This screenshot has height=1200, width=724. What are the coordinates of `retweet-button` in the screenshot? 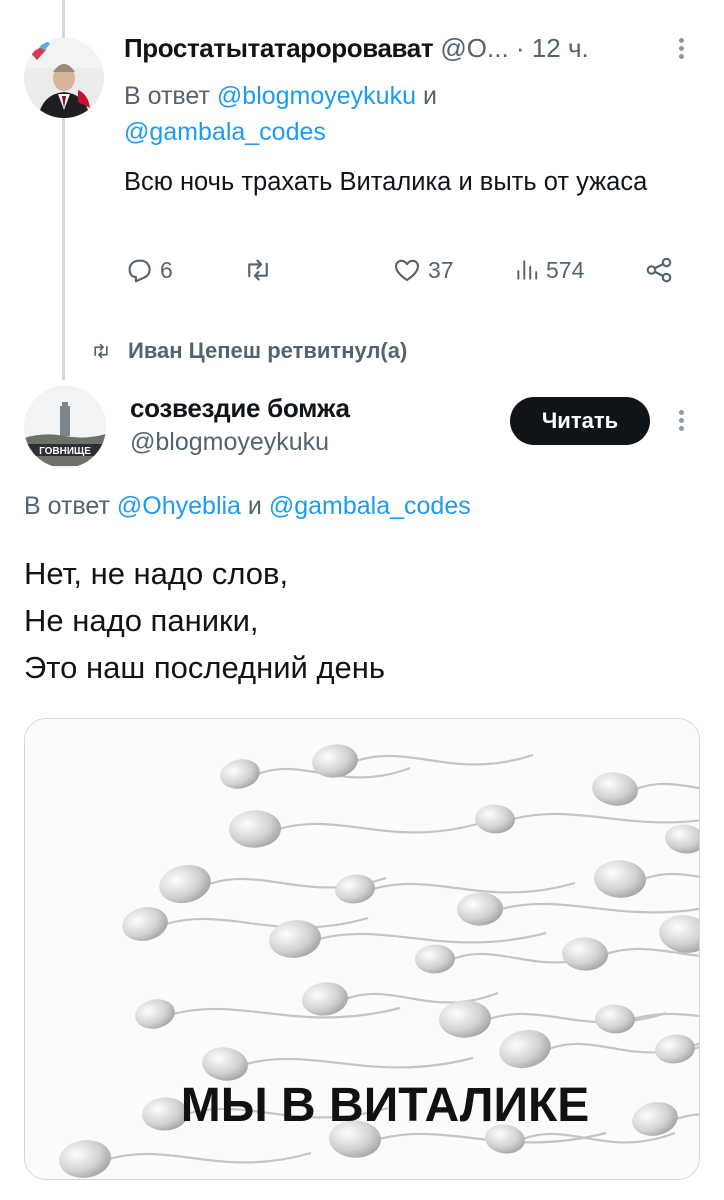 It's located at (258, 270).